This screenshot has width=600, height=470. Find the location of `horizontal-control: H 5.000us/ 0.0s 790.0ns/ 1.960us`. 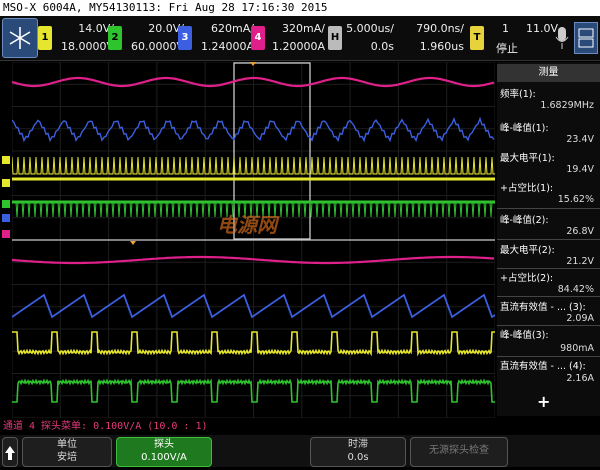

horizontal-control: H 5.000us/ 0.0s 790.0ns/ 1.960us is located at coordinates (396, 38).